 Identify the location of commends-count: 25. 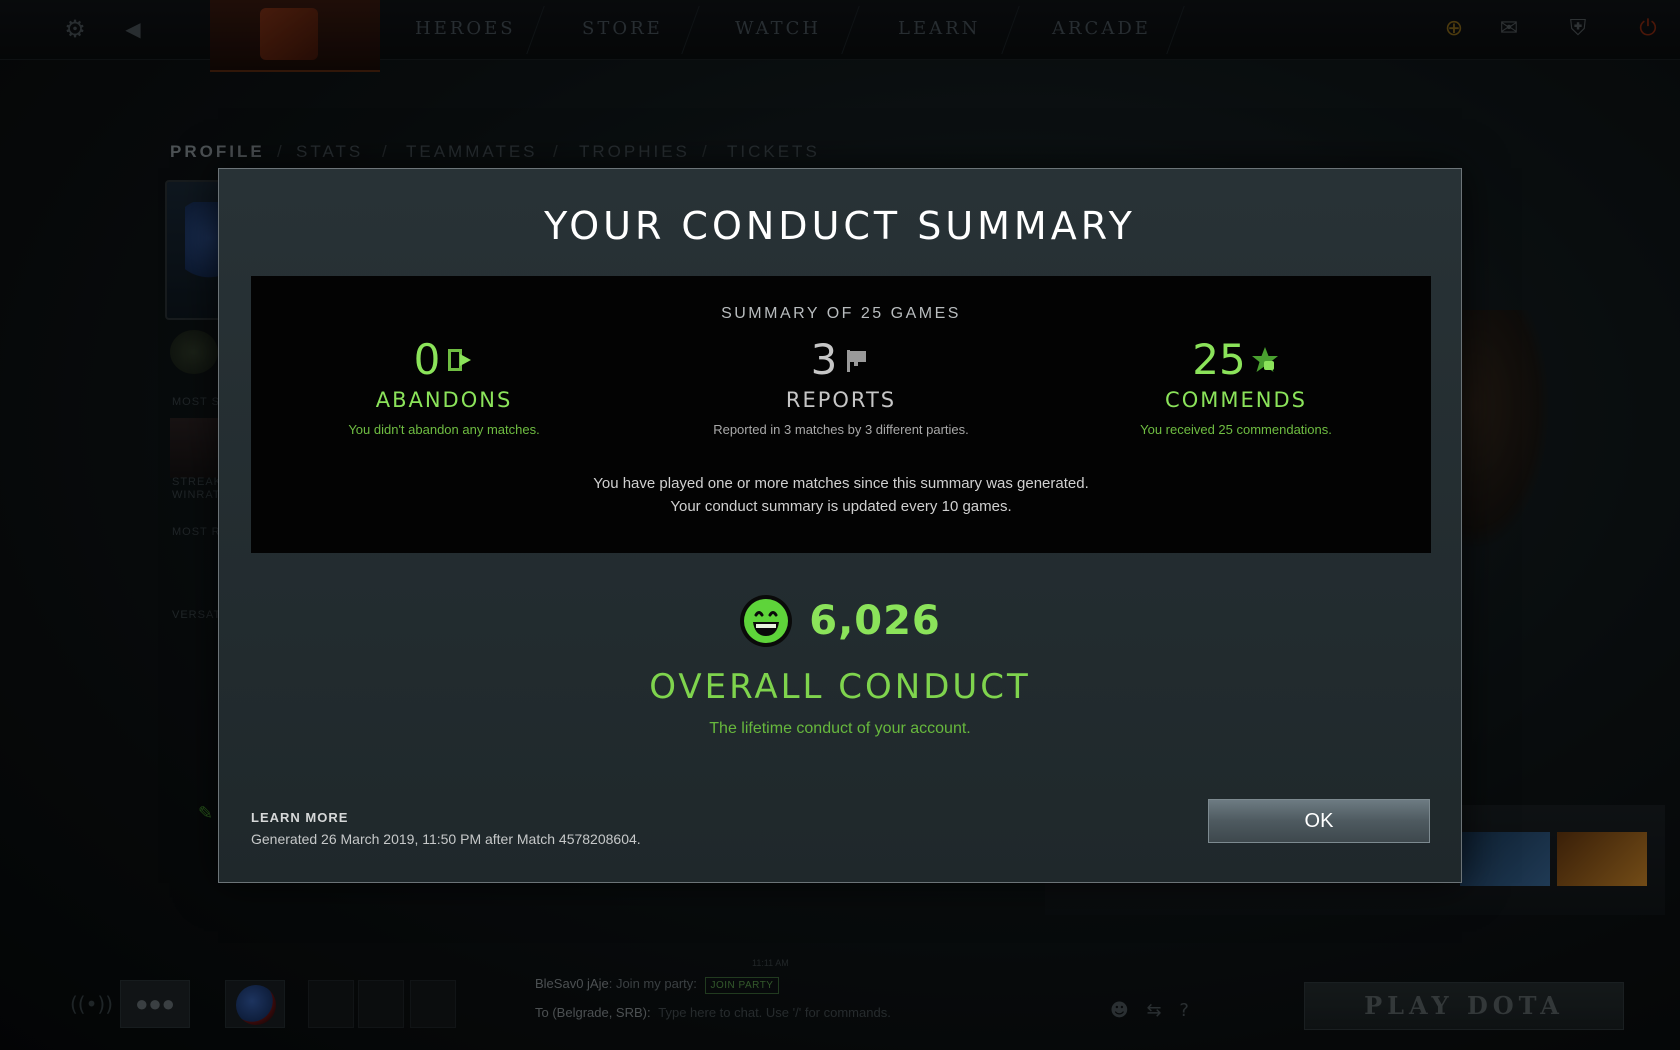
(1219, 359).